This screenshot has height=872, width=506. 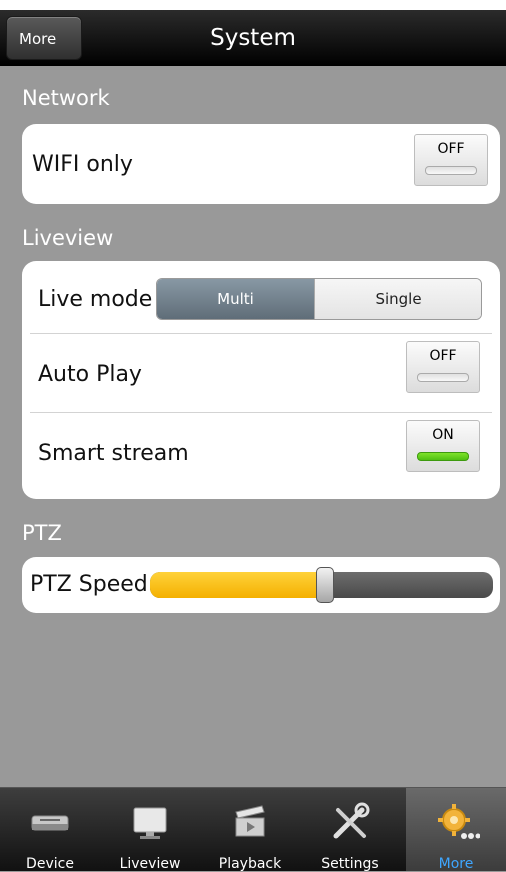 I want to click on tab-more: More, so click(x=456, y=830).